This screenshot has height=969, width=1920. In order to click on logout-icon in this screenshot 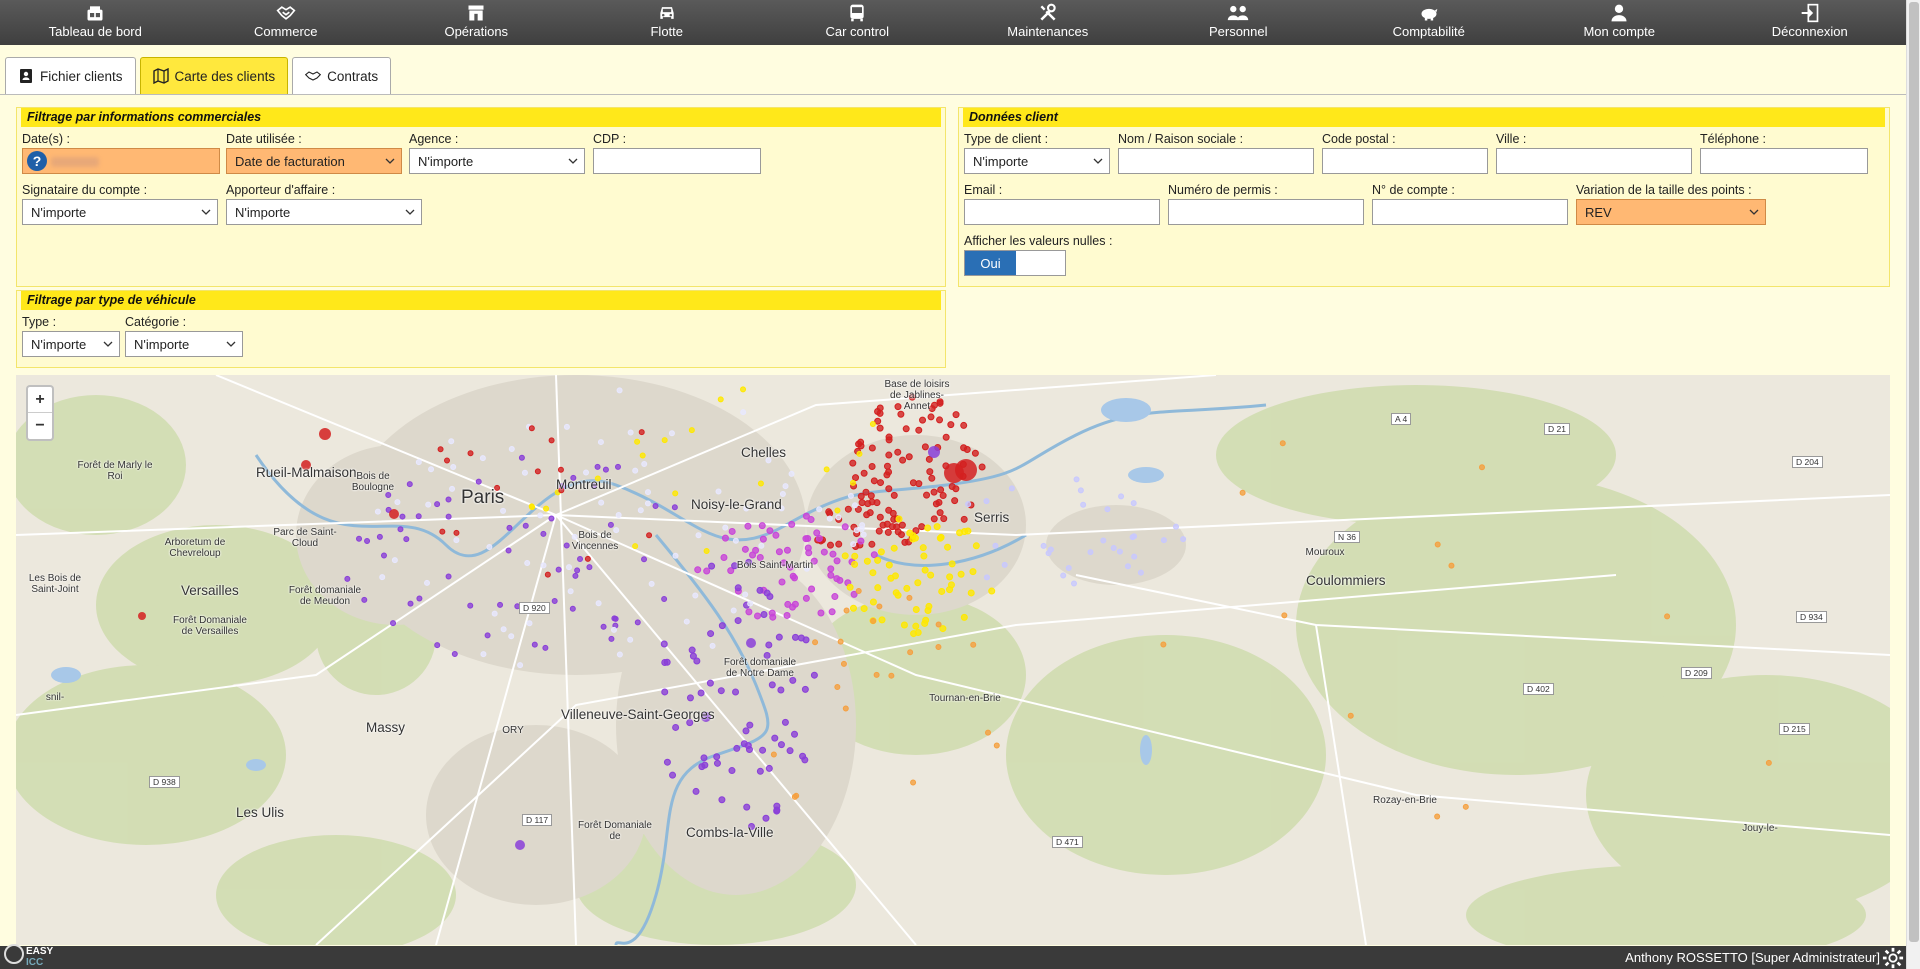, I will do `click(1810, 13)`.